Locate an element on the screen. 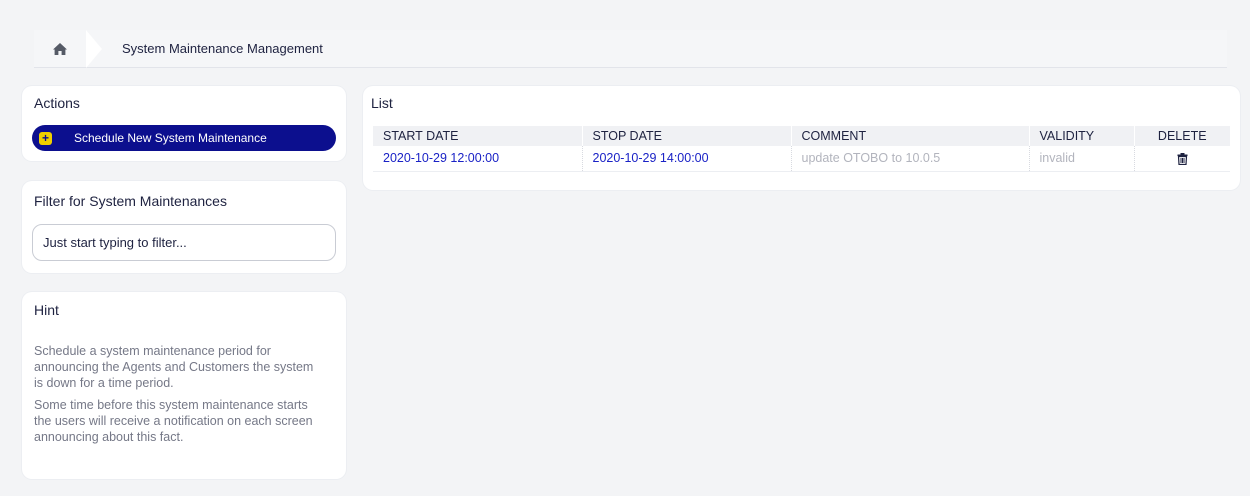 This screenshot has width=1250, height=496. hint-title: Hint is located at coordinates (46, 310).